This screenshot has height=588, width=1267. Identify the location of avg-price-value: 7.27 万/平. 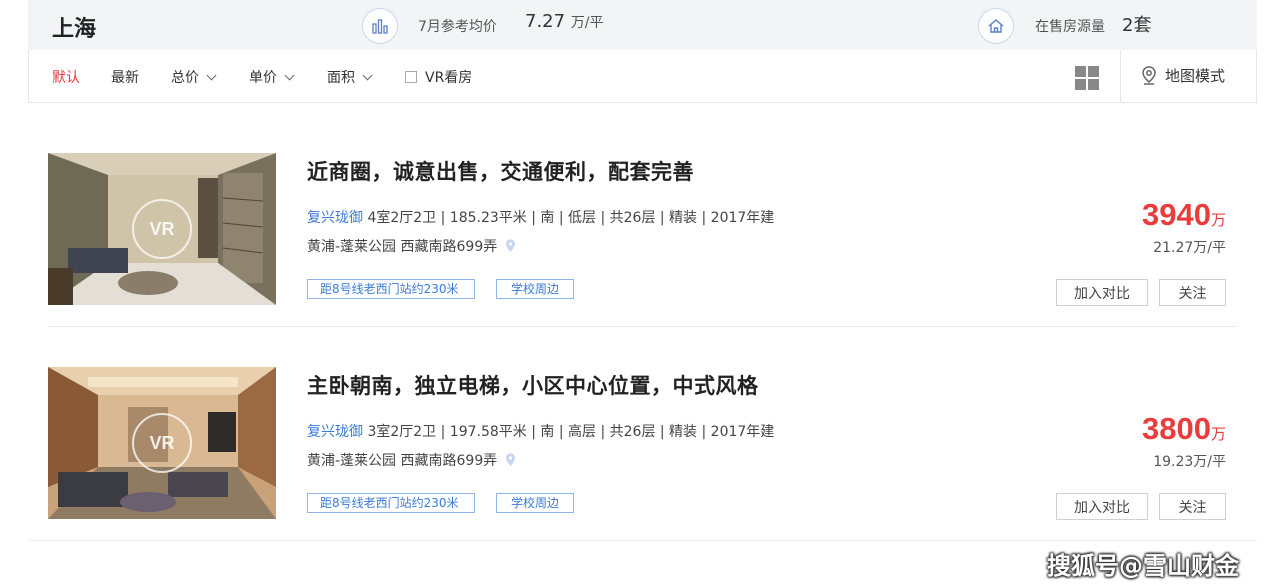
(564, 21).